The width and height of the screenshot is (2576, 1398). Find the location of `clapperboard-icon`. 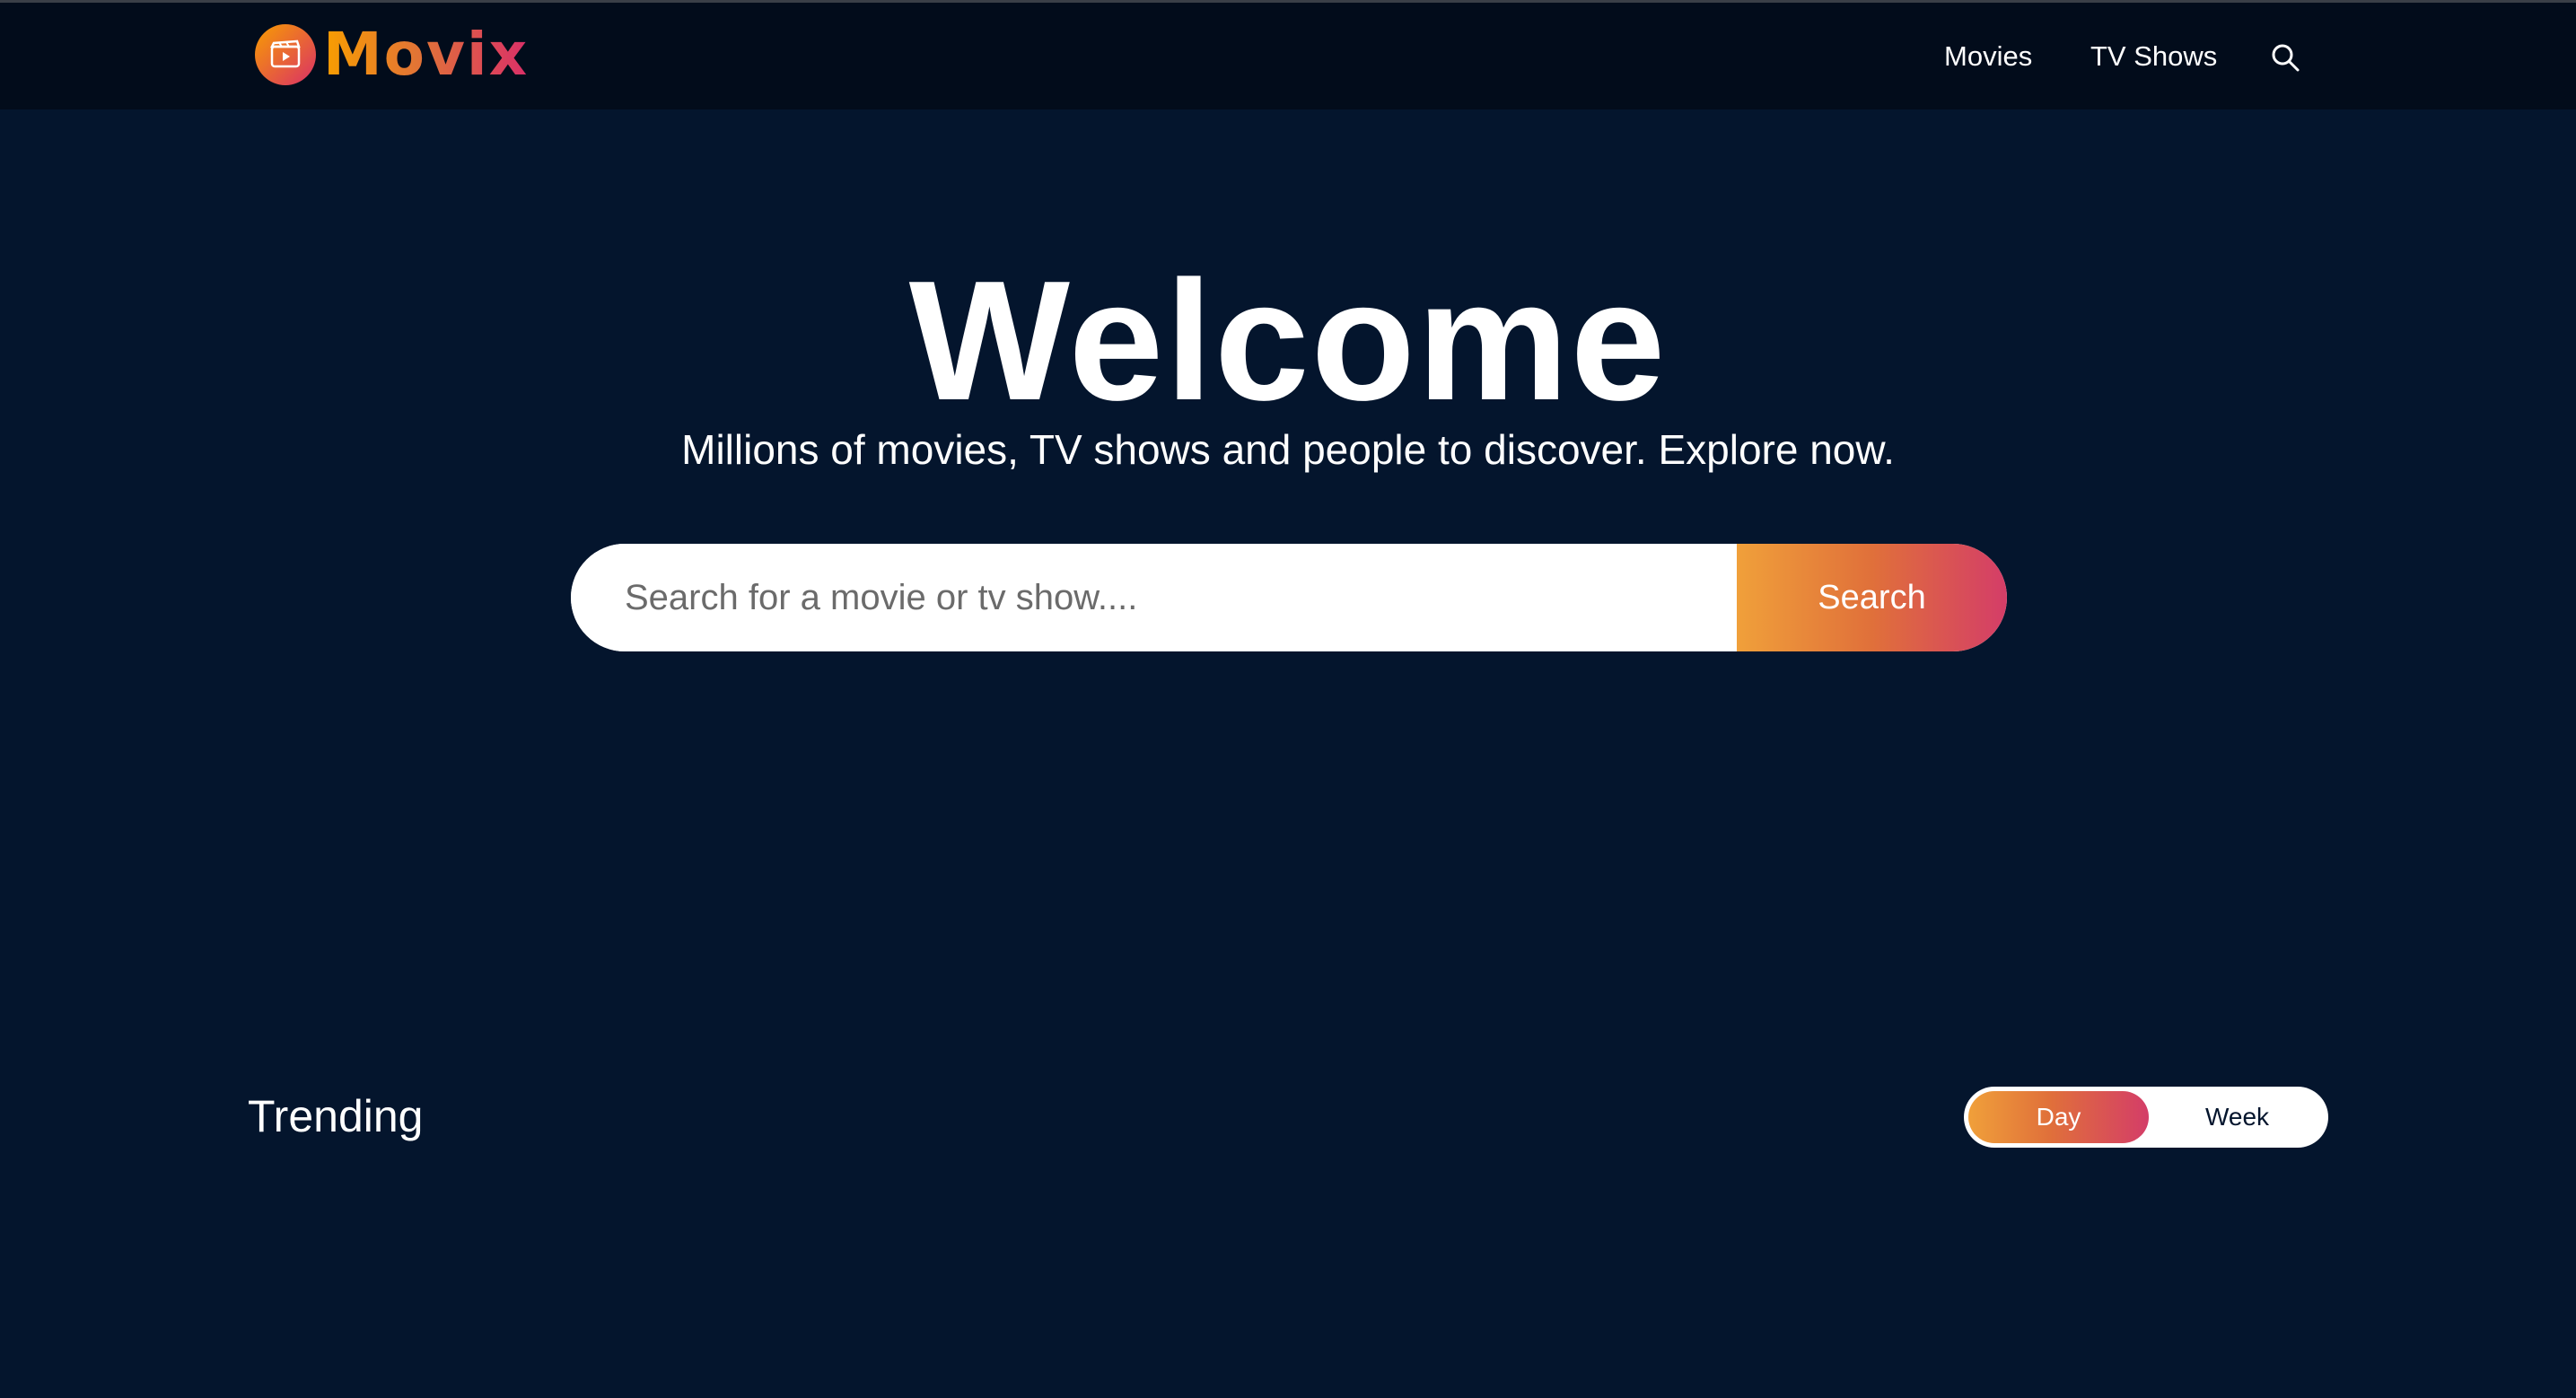

clapperboard-icon is located at coordinates (285, 54).